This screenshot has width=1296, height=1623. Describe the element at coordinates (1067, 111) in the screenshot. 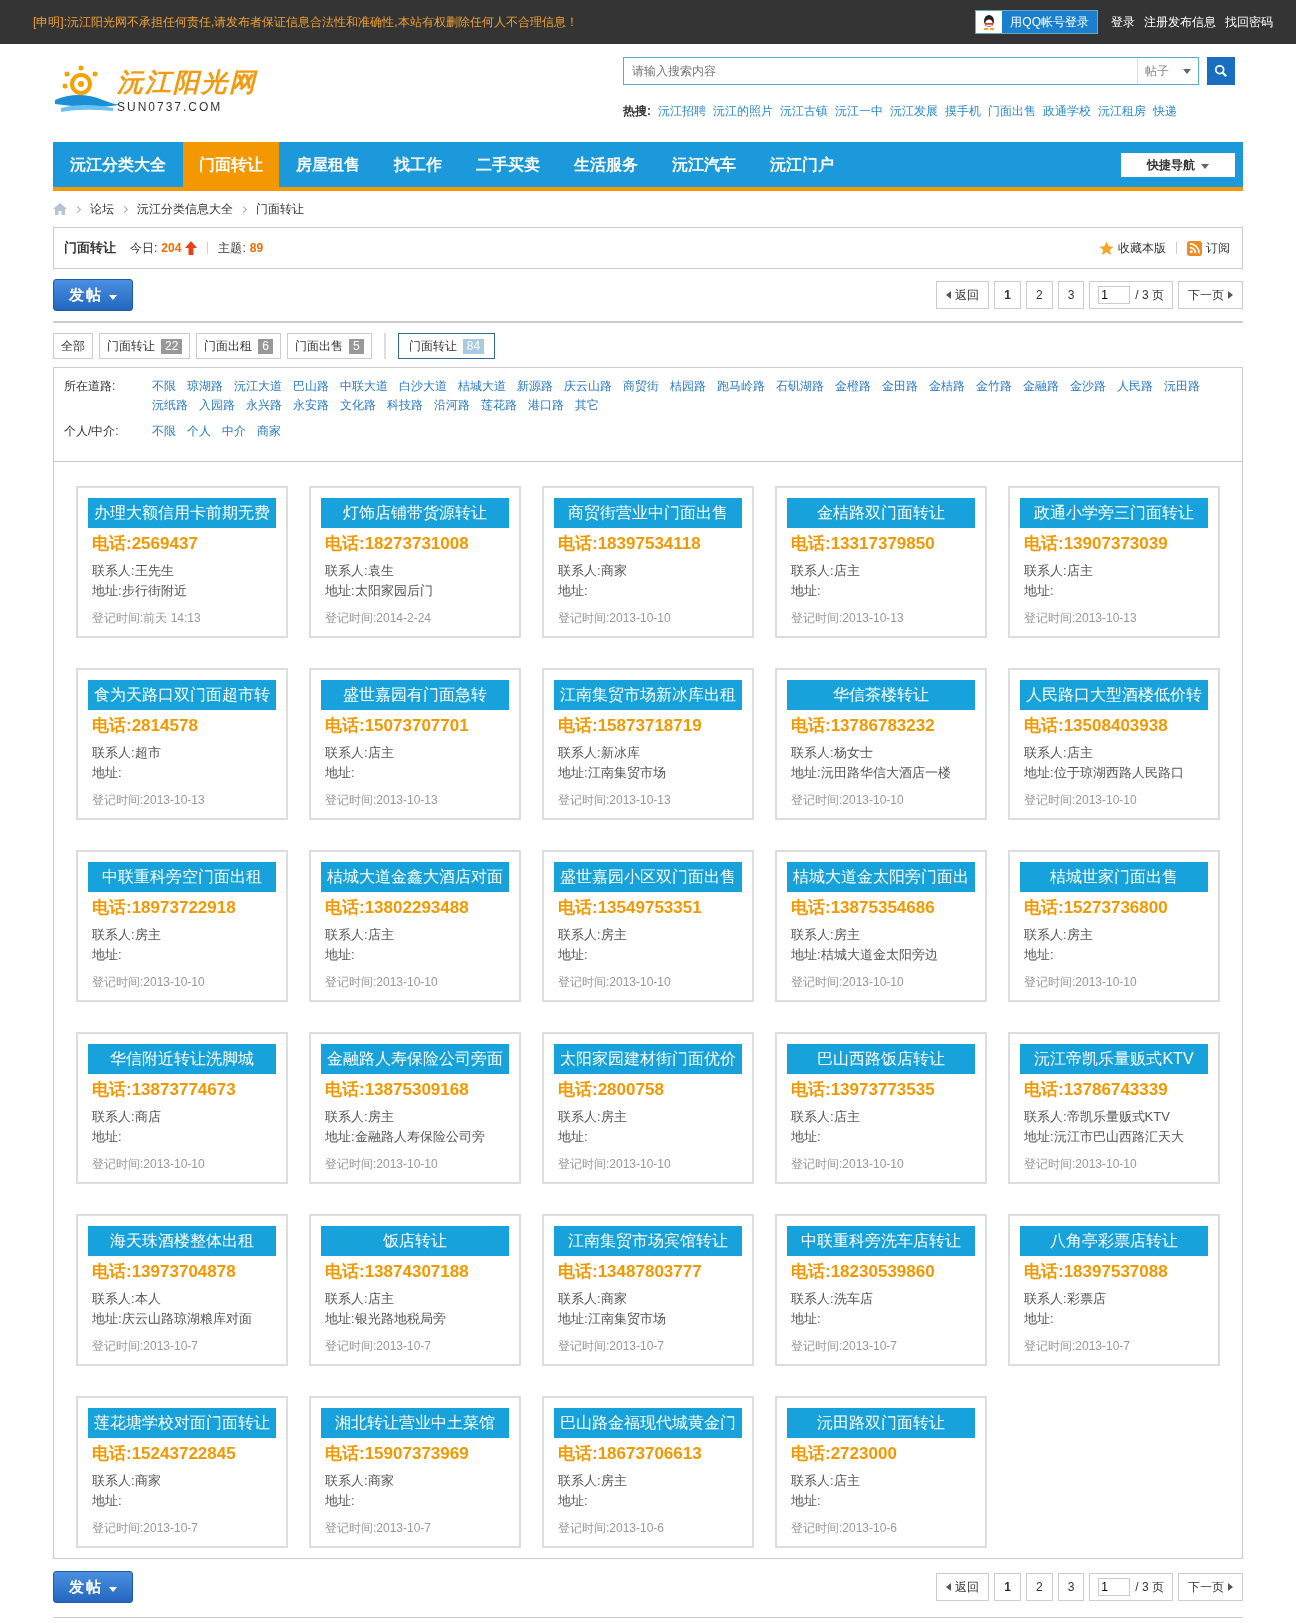

I see `hot-search-link: 政通学校` at that location.